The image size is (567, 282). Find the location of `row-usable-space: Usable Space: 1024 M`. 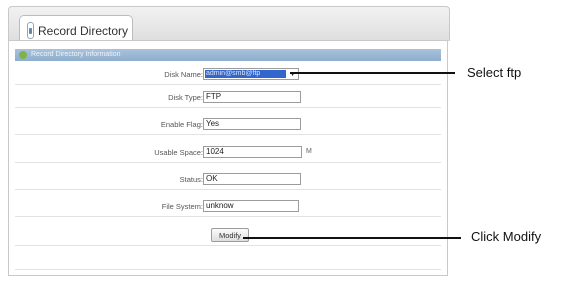

row-usable-space: Usable Space: 1024 M is located at coordinates (228, 152).